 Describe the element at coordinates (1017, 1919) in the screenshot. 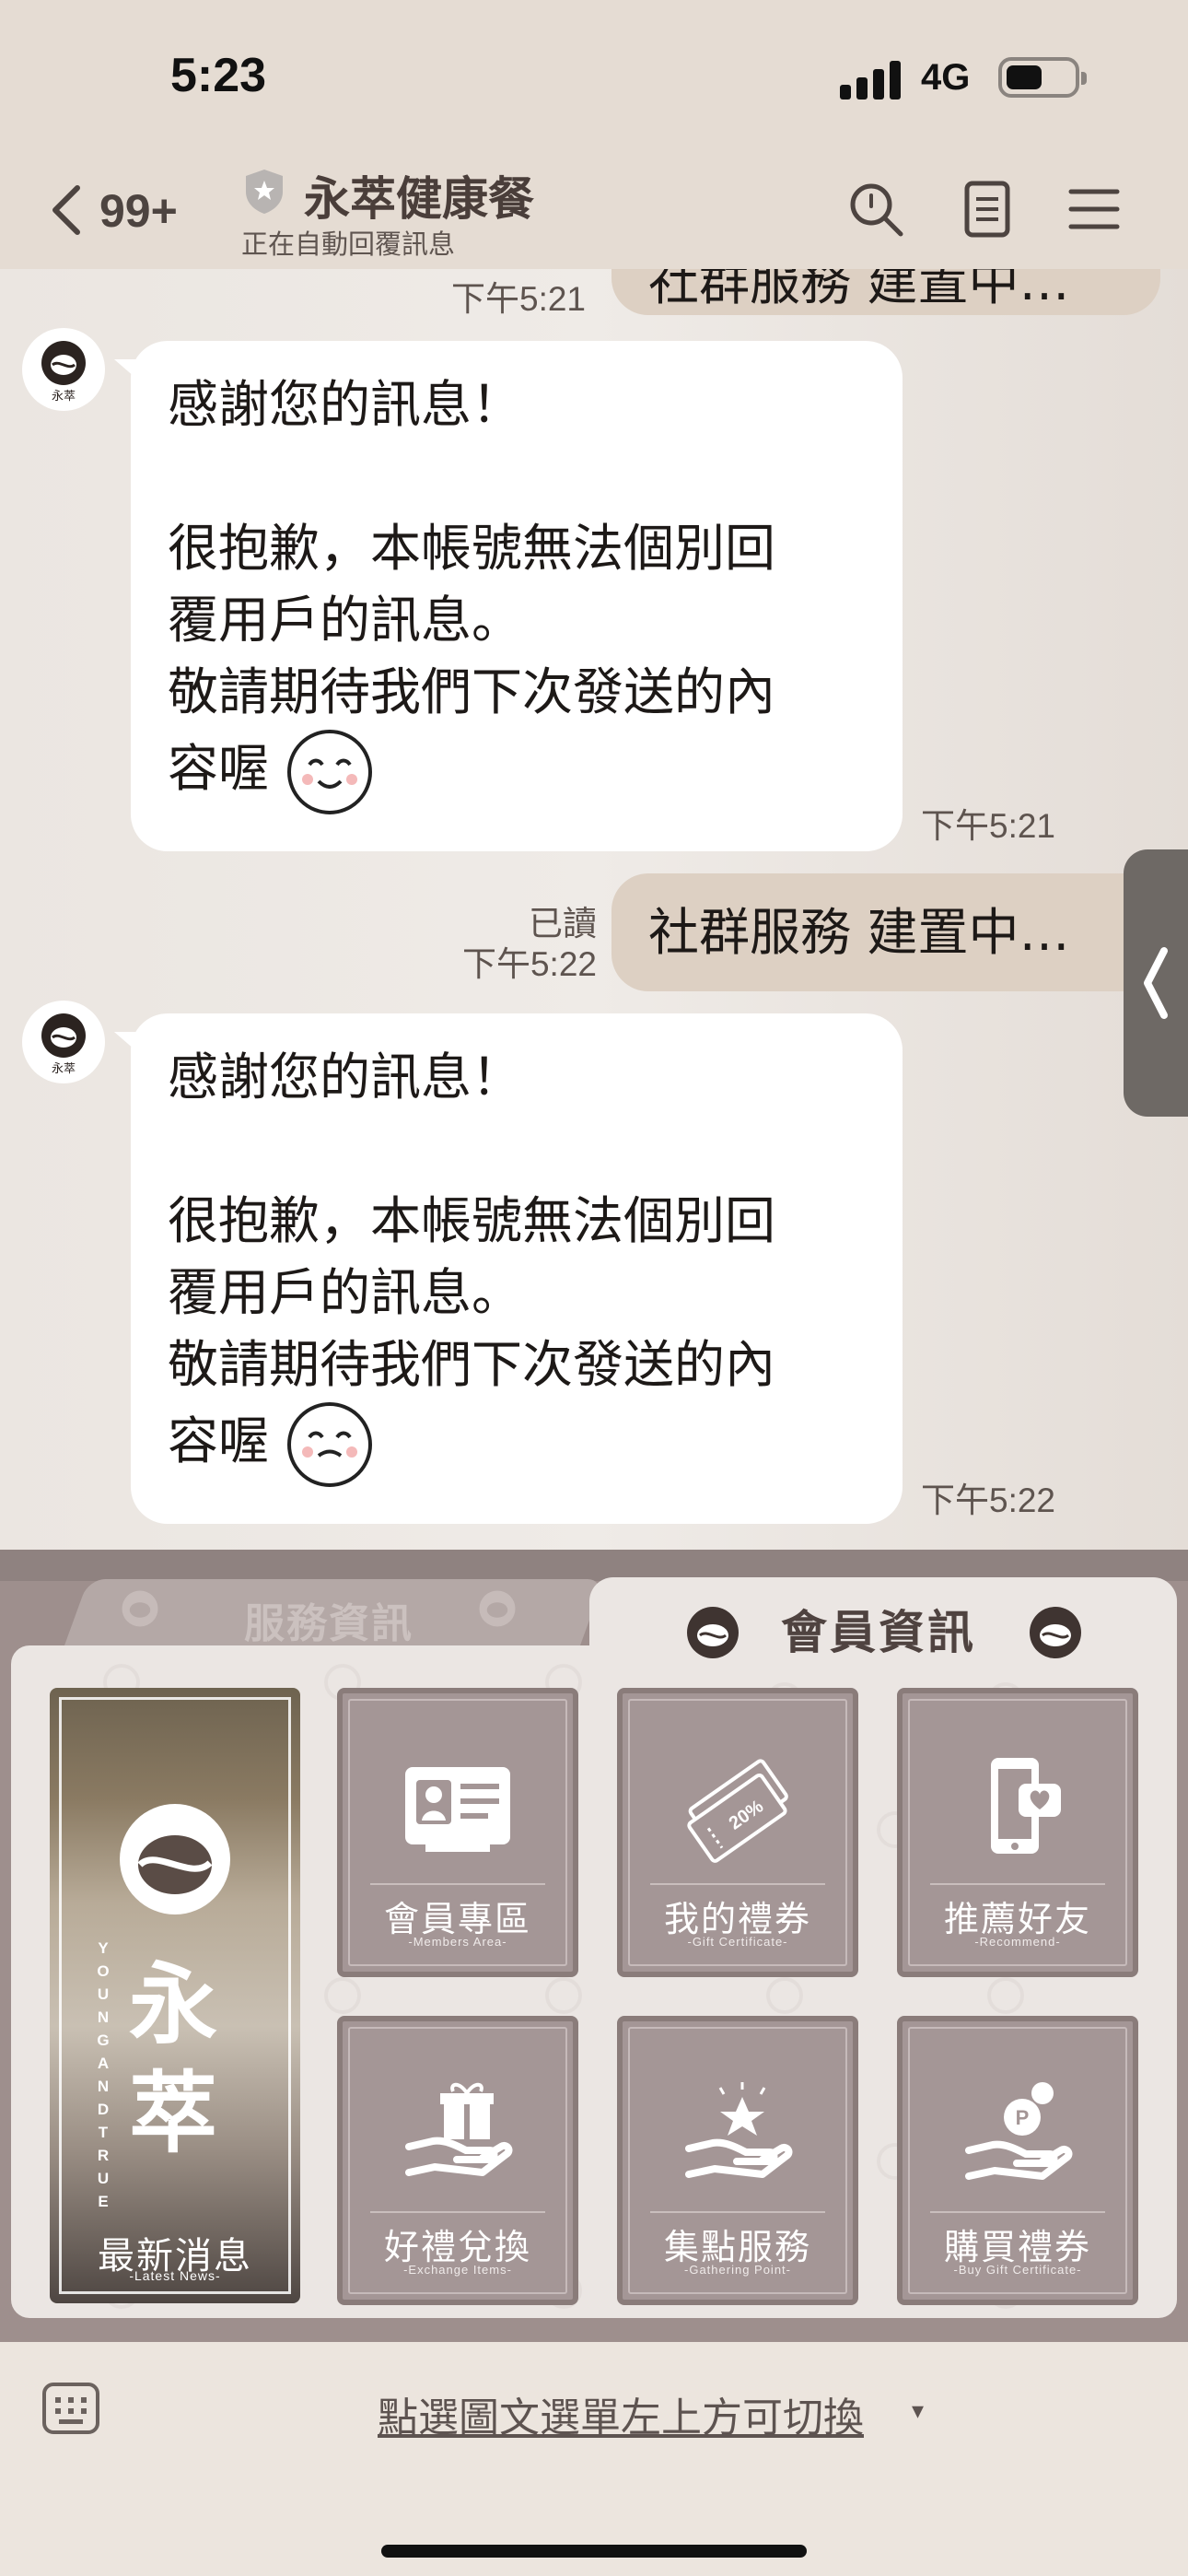

I see `tile-label: 推薦好友` at that location.